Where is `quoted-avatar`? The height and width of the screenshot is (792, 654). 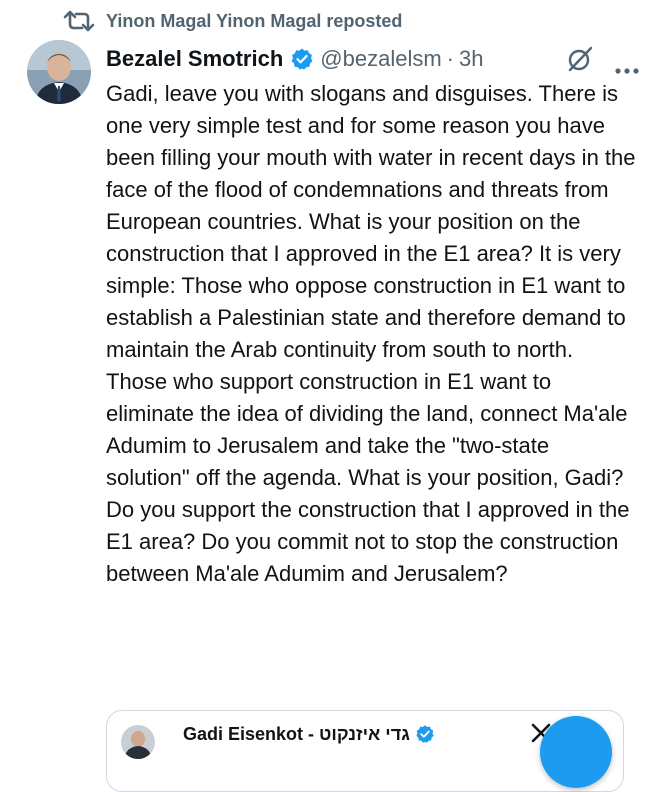 quoted-avatar is located at coordinates (138, 742).